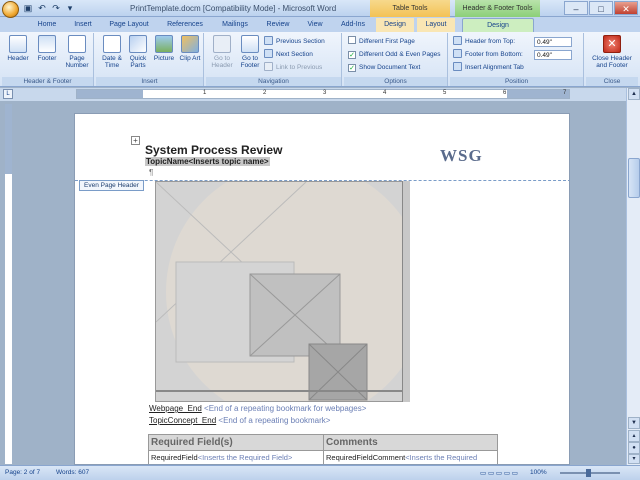 The height and width of the screenshot is (480, 640). What do you see at coordinates (488, 67) in the screenshot?
I see `insert-alignment-tab-button: Insert Alignment Tab` at bounding box center [488, 67].